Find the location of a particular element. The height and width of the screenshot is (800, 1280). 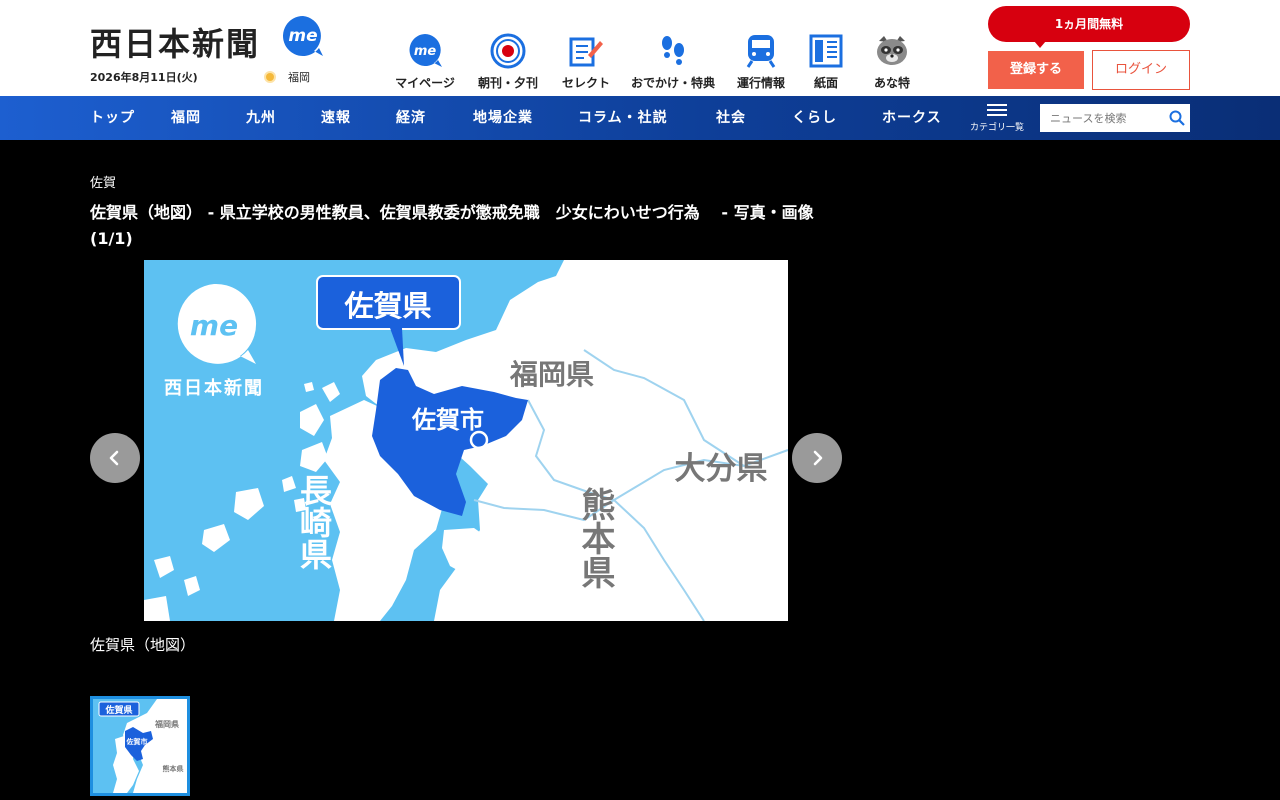

sun-icon is located at coordinates (270, 77).